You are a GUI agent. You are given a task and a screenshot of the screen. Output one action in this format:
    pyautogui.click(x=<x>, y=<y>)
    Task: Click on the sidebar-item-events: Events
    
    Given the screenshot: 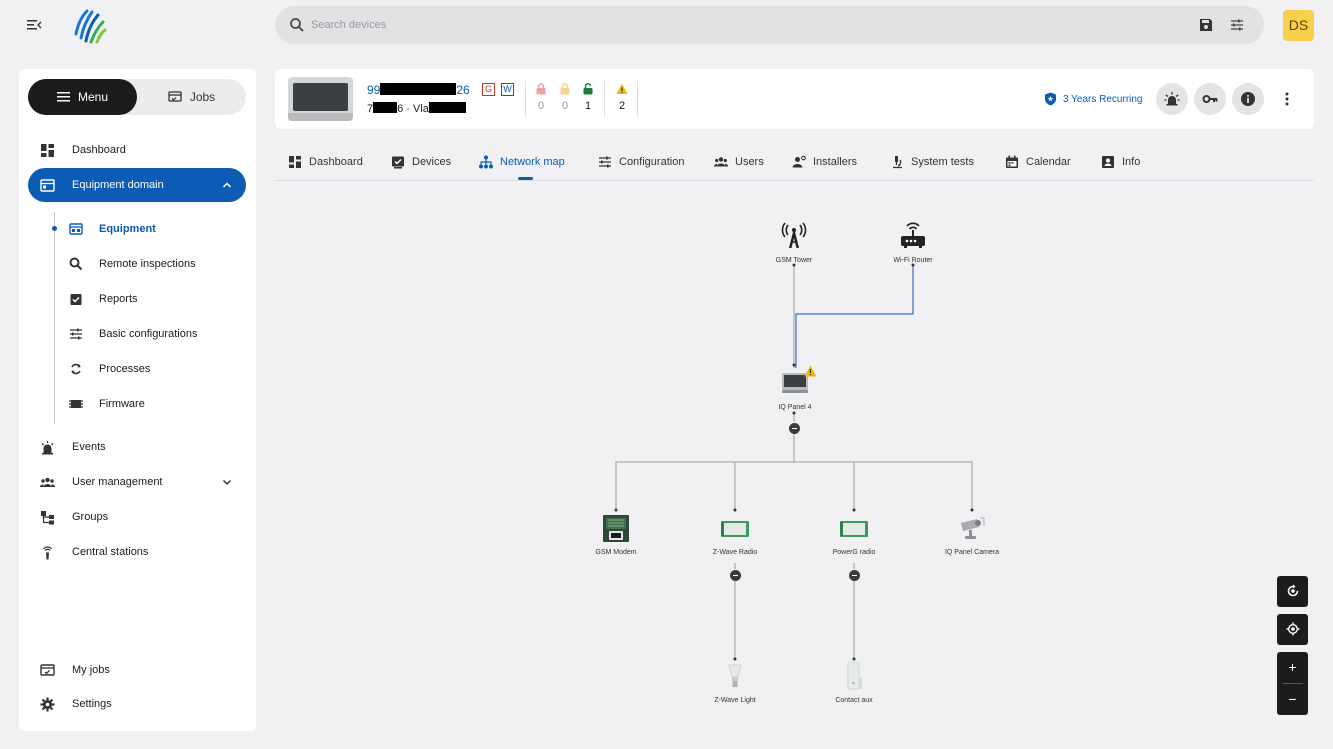 What is the action you would take?
    pyautogui.click(x=137, y=447)
    